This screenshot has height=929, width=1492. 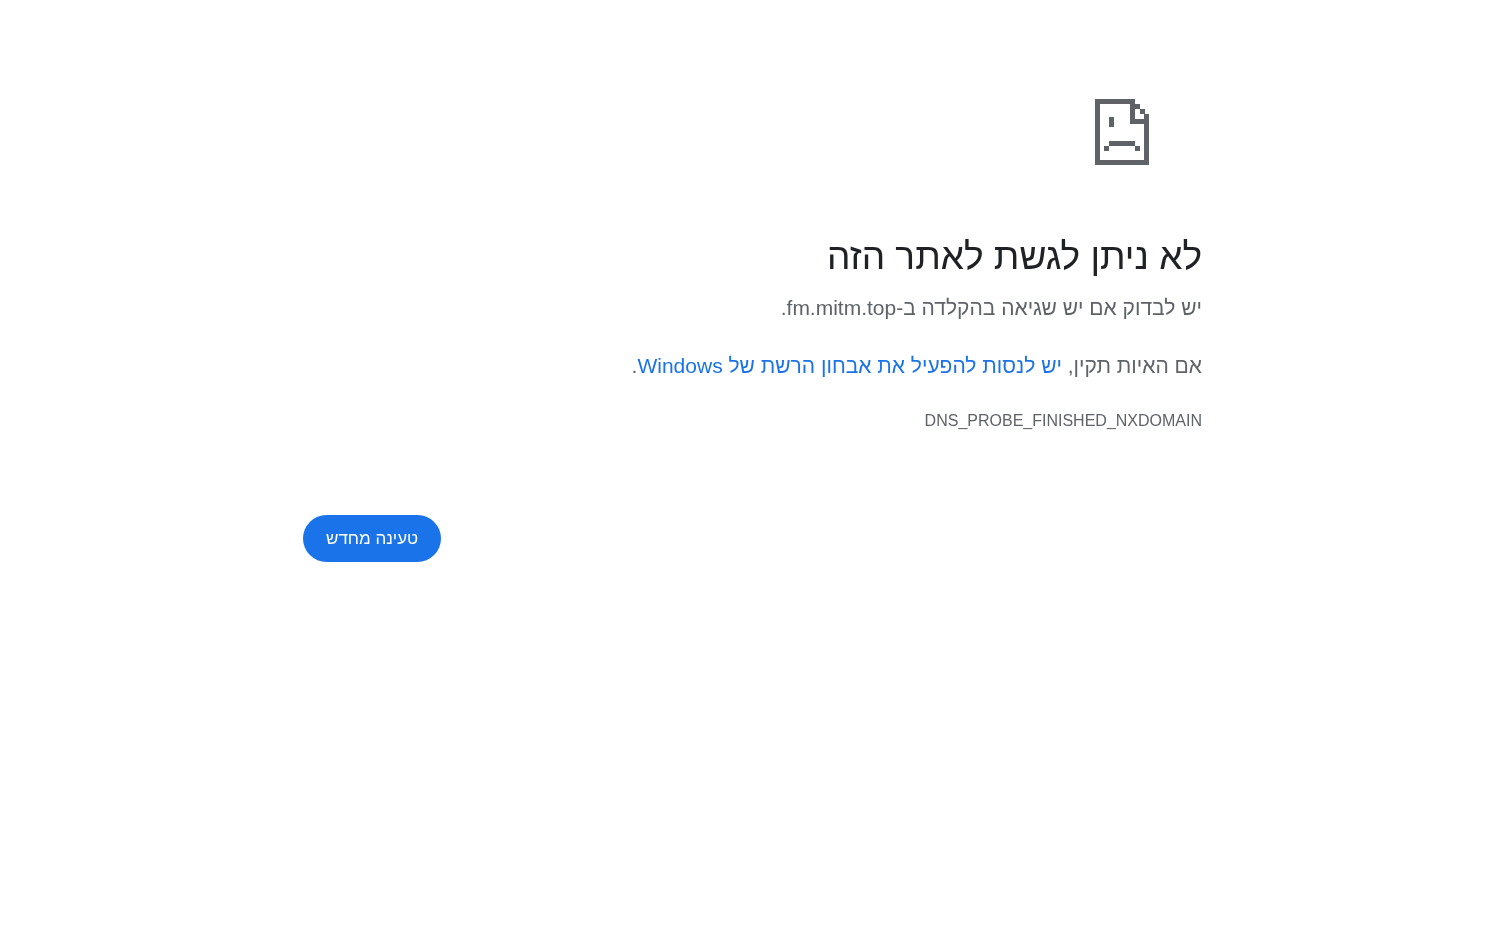 I want to click on reload-button: טעינה מחדש, so click(x=372, y=538).